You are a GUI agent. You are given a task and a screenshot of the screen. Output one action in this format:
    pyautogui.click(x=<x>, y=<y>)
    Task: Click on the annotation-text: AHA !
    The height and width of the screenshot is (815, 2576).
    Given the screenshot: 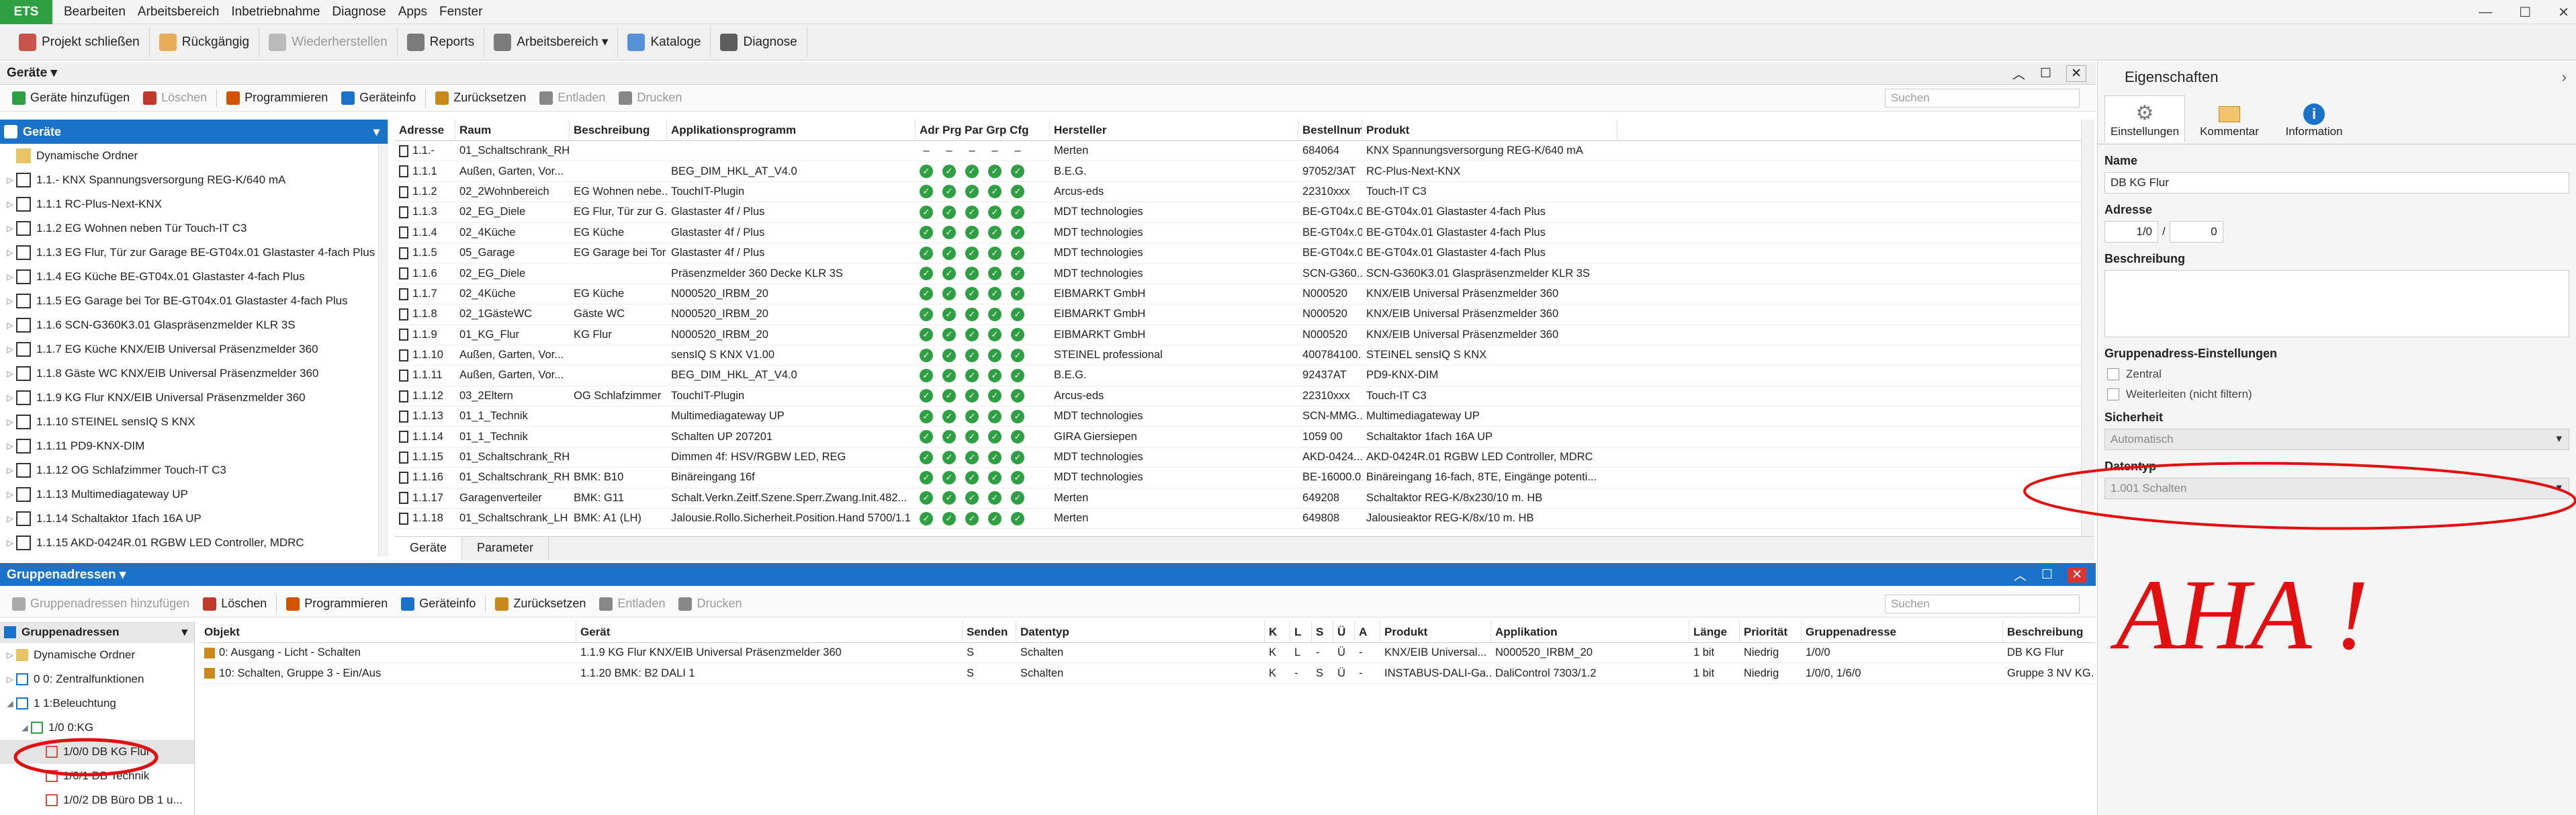 What is the action you would take?
    pyautogui.click(x=2239, y=615)
    